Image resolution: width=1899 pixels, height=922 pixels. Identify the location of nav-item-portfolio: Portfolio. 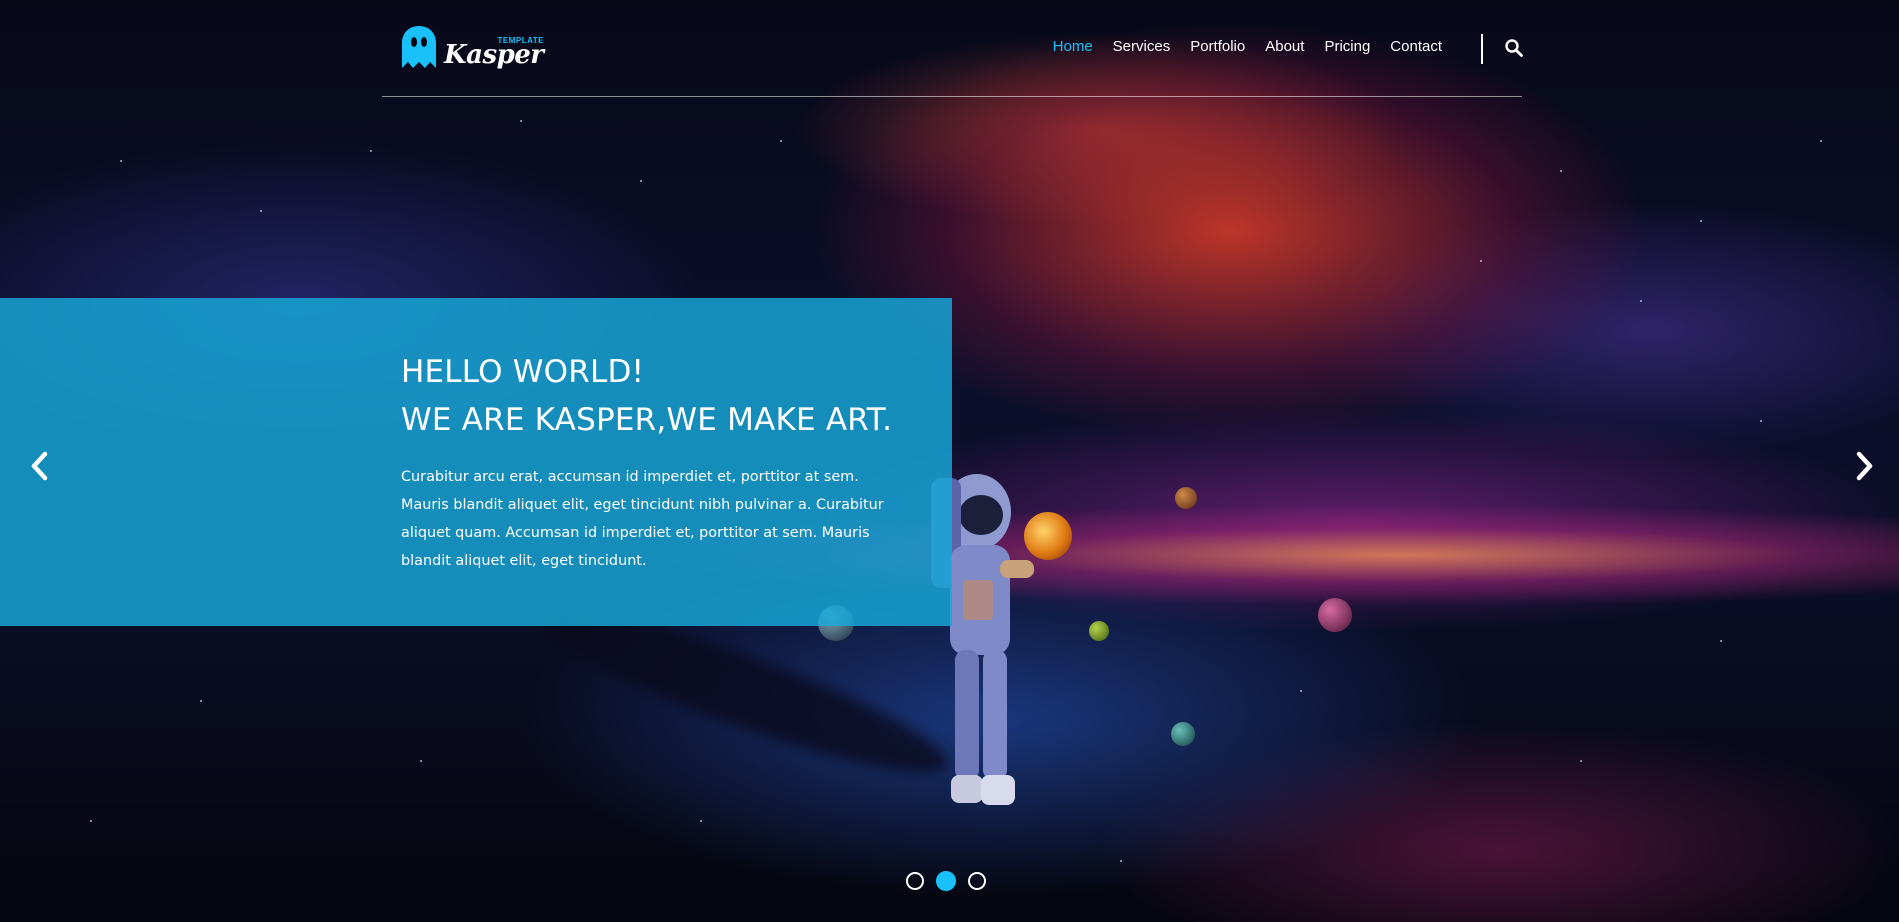
(1217, 46).